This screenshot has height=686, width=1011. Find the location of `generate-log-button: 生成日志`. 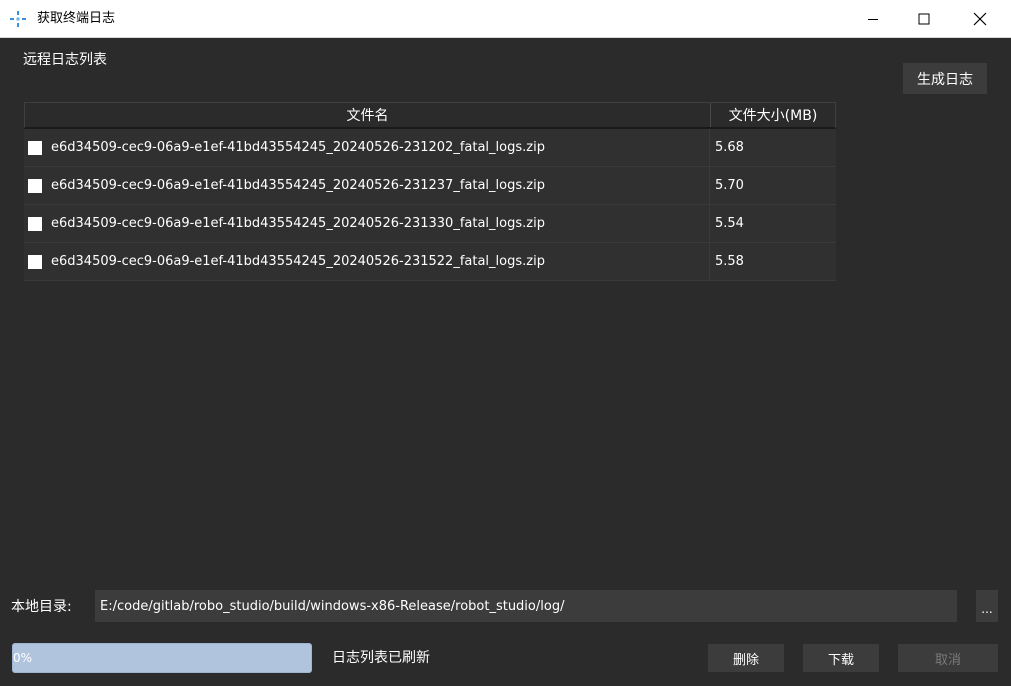

generate-log-button: 生成日志 is located at coordinates (945, 78).